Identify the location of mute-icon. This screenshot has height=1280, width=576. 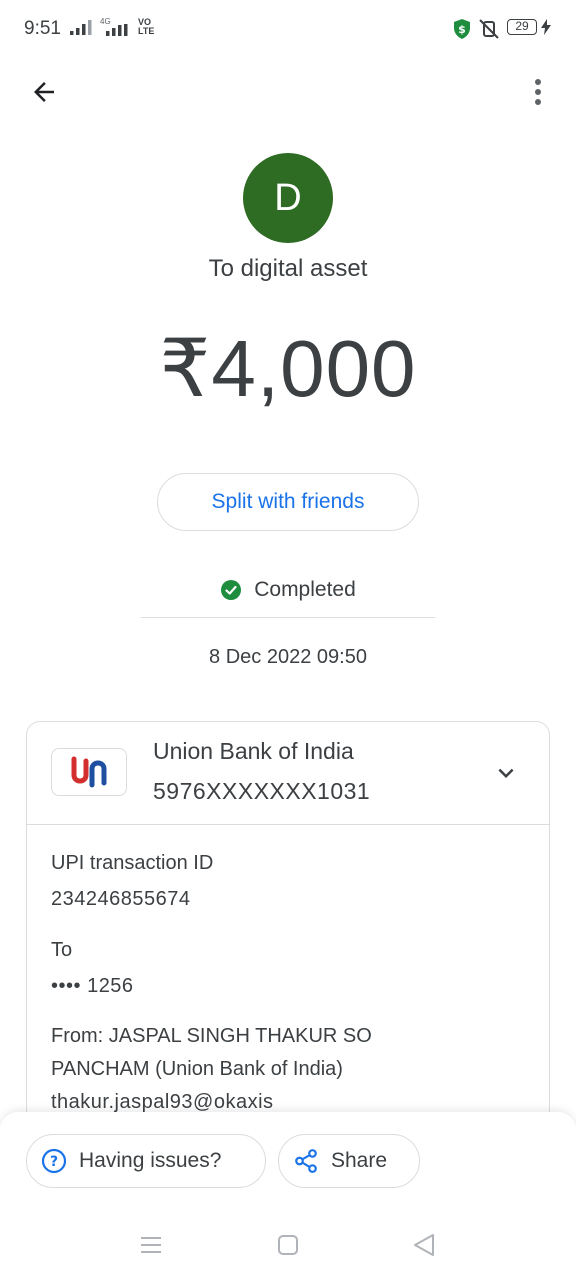
(489, 29).